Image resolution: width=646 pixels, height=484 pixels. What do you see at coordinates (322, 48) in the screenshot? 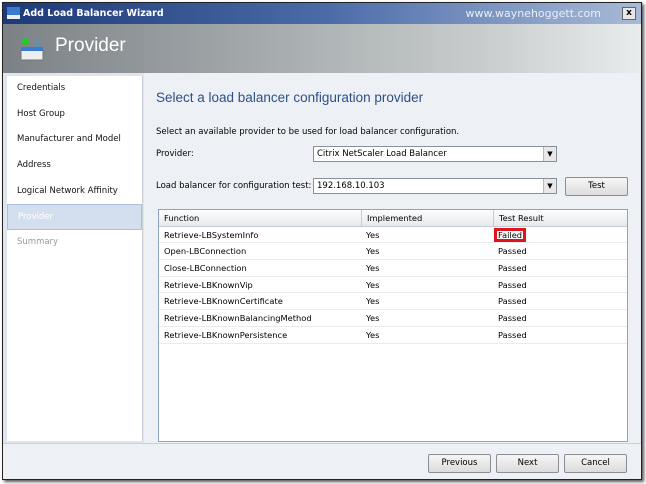
I see `wizard-header: Provider` at bounding box center [322, 48].